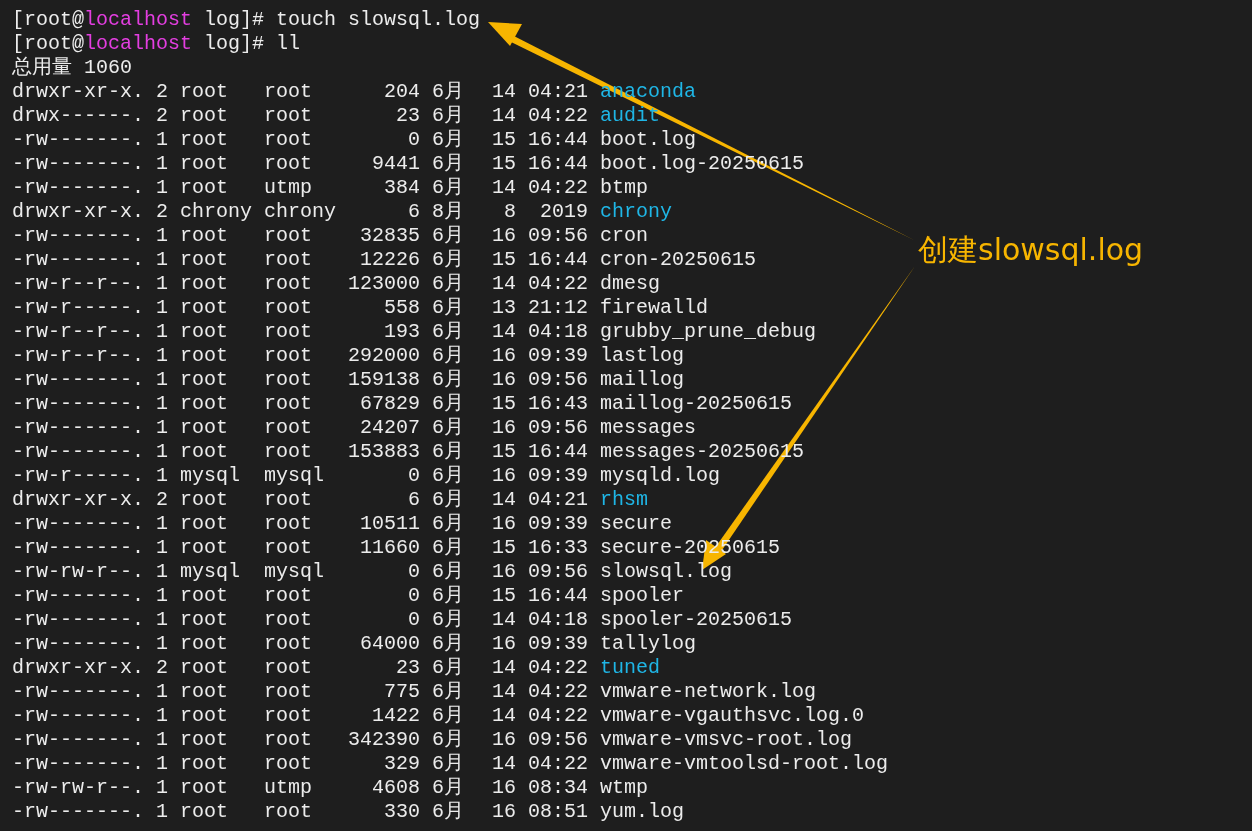 This screenshot has height=831, width=1252. What do you see at coordinates (389, 548) in the screenshot?
I see `size-text: 11660` at bounding box center [389, 548].